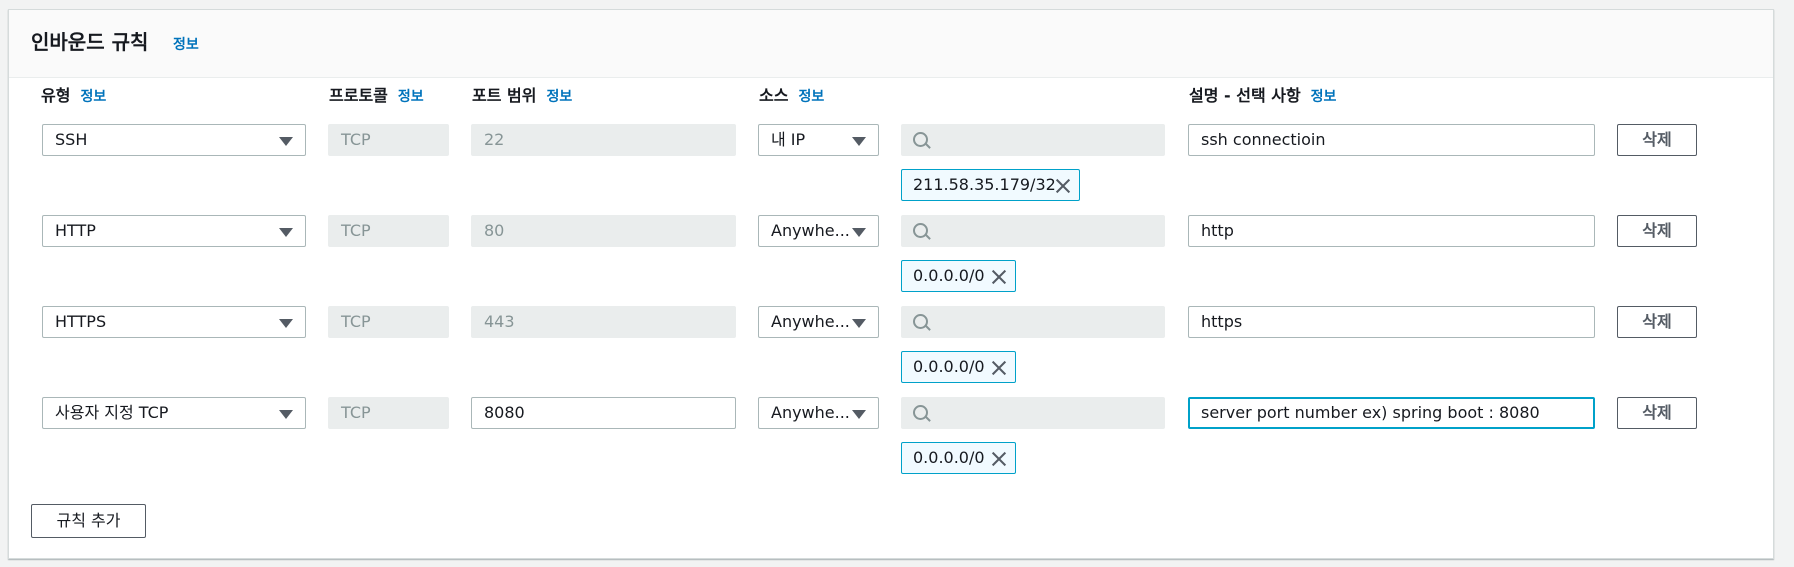 This screenshot has height=567, width=1794. What do you see at coordinates (1245, 95) in the screenshot?
I see `column-label-description: 설명 - 선택 사항` at bounding box center [1245, 95].